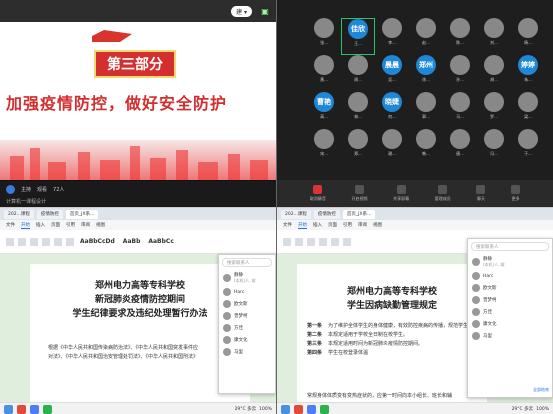 This screenshot has width=553, height=414. What do you see at coordinates (241, 11) in the screenshot?
I see `user-menu: 建 ▾` at bounding box center [241, 11].